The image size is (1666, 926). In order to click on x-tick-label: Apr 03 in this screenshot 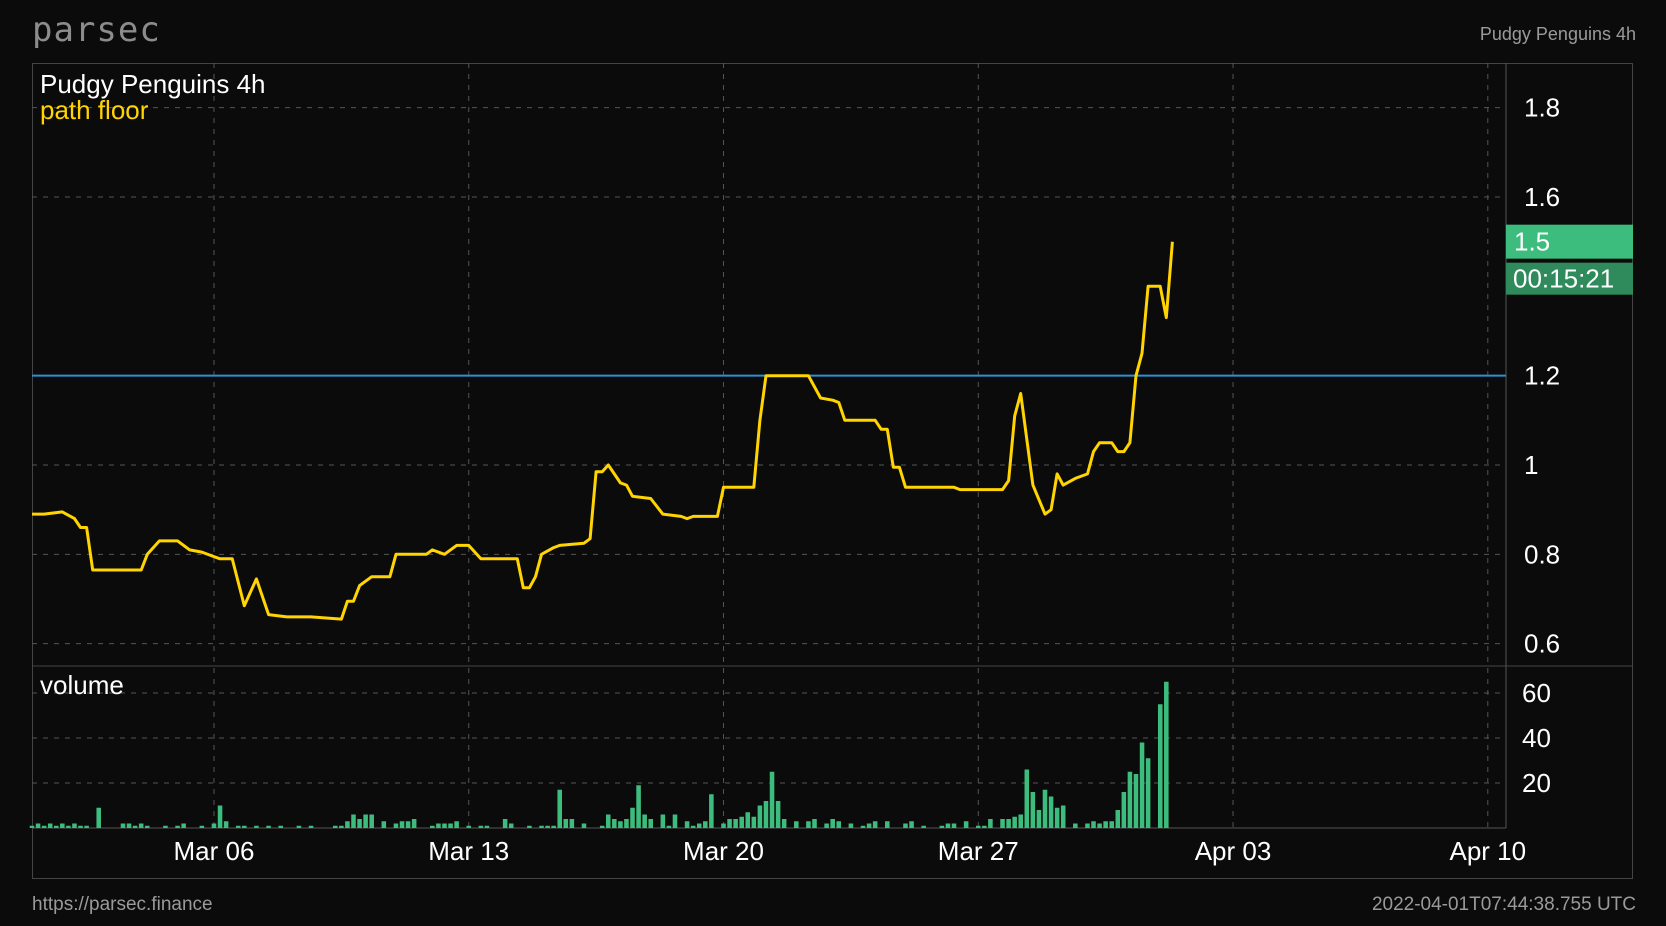, I will do `click(1233, 851)`.